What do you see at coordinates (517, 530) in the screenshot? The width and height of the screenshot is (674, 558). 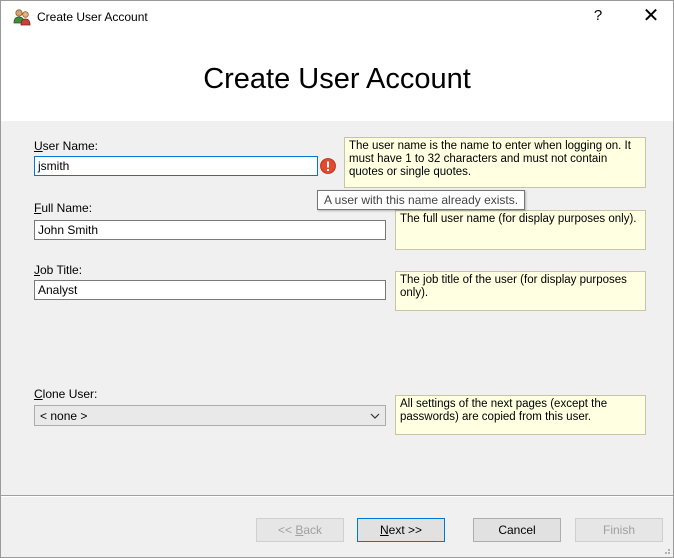 I see `cancel-button: Cancel` at bounding box center [517, 530].